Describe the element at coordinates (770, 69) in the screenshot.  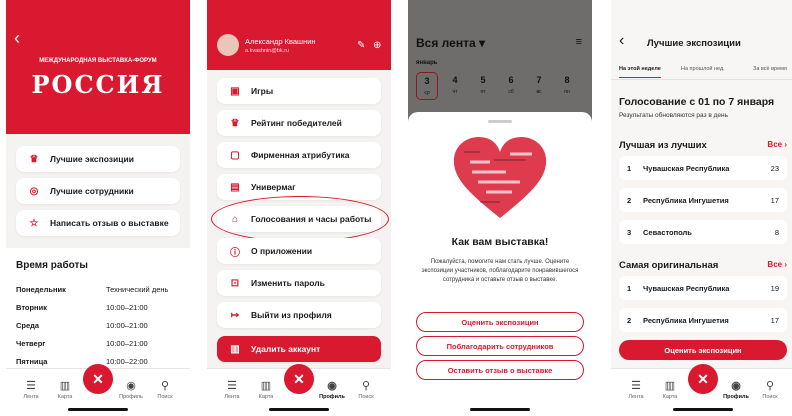
I see `tab-all-time: За всё время` at that location.